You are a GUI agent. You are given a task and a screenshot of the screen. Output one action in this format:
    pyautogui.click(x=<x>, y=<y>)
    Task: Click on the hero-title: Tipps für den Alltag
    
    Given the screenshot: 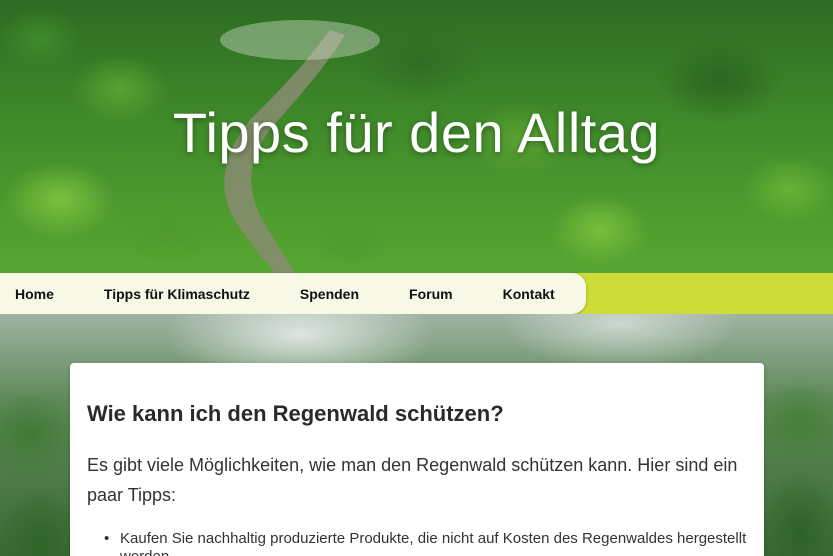 What is the action you would take?
    pyautogui.click(x=416, y=132)
    